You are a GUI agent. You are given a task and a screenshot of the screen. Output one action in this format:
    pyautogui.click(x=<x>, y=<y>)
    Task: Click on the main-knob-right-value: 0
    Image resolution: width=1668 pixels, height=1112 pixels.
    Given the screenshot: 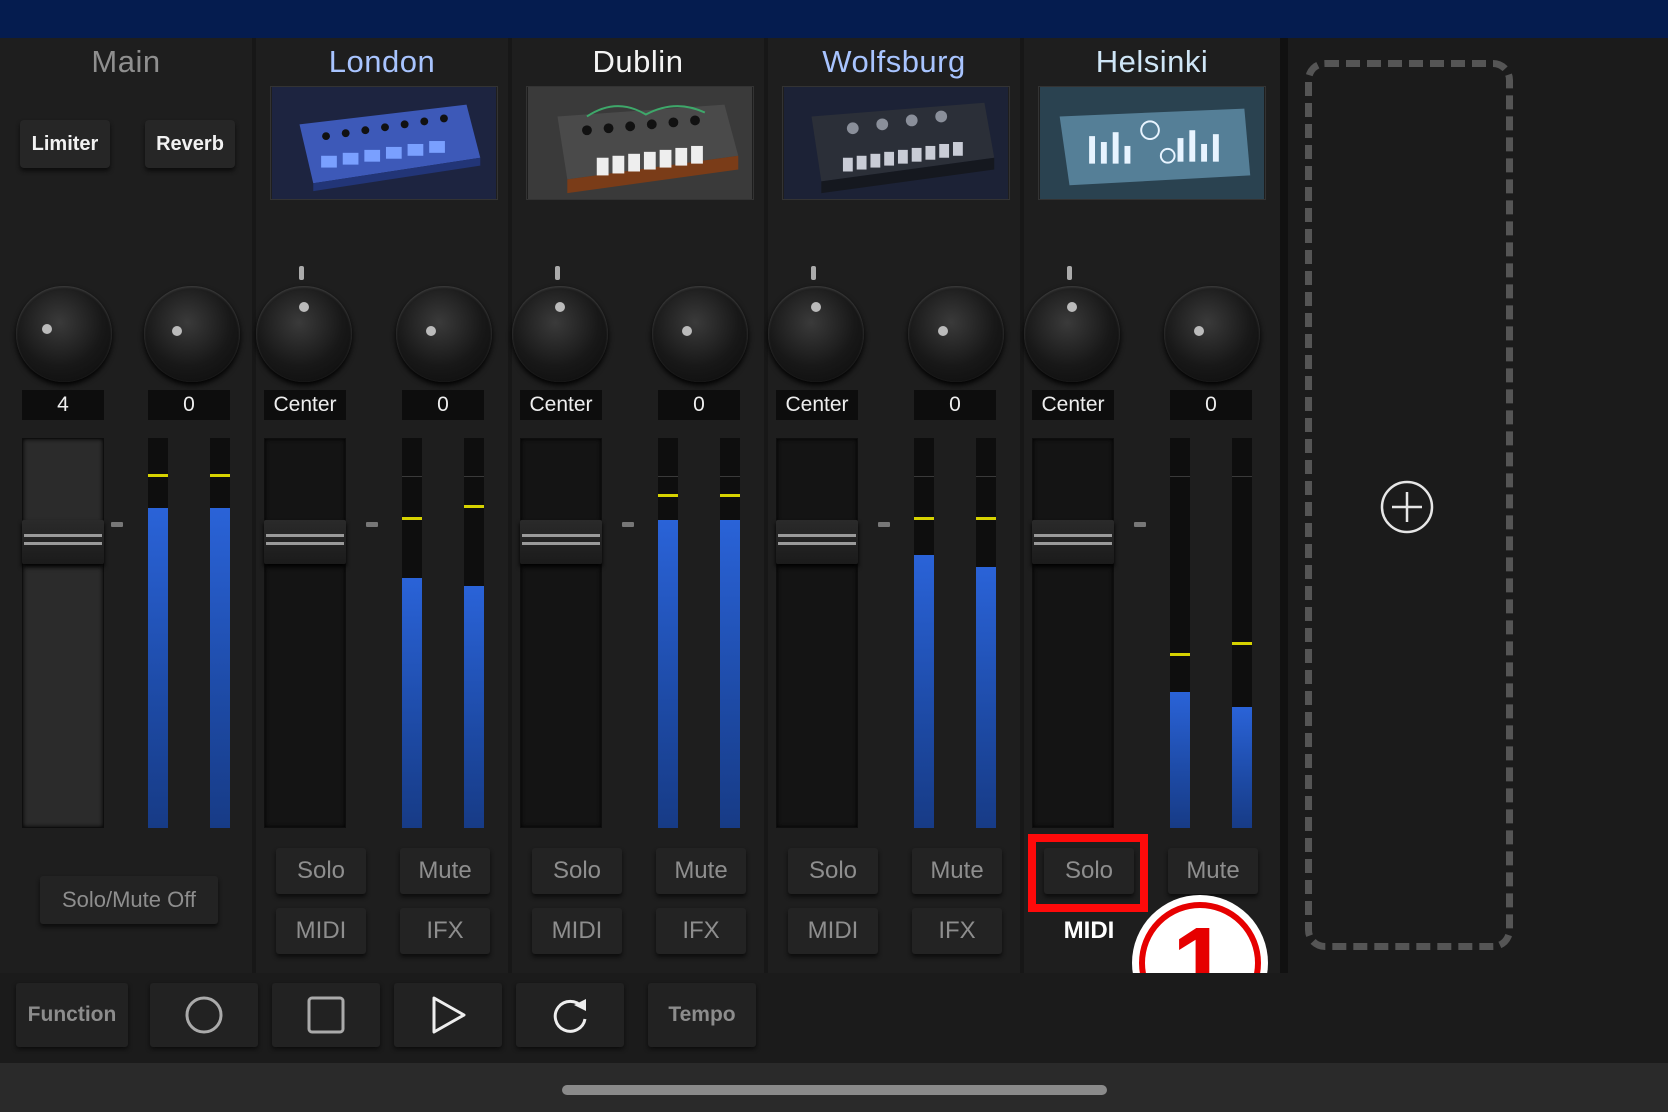 What is the action you would take?
    pyautogui.click(x=189, y=405)
    